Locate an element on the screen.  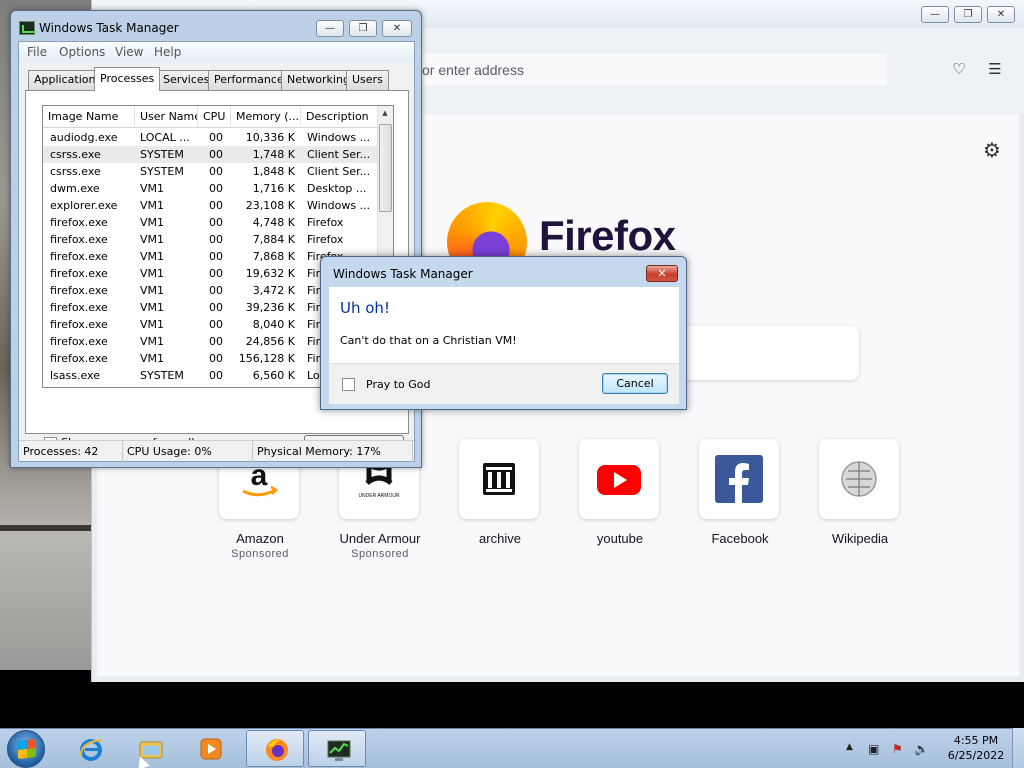
taskbar-media-player is located at coordinates (210, 748).